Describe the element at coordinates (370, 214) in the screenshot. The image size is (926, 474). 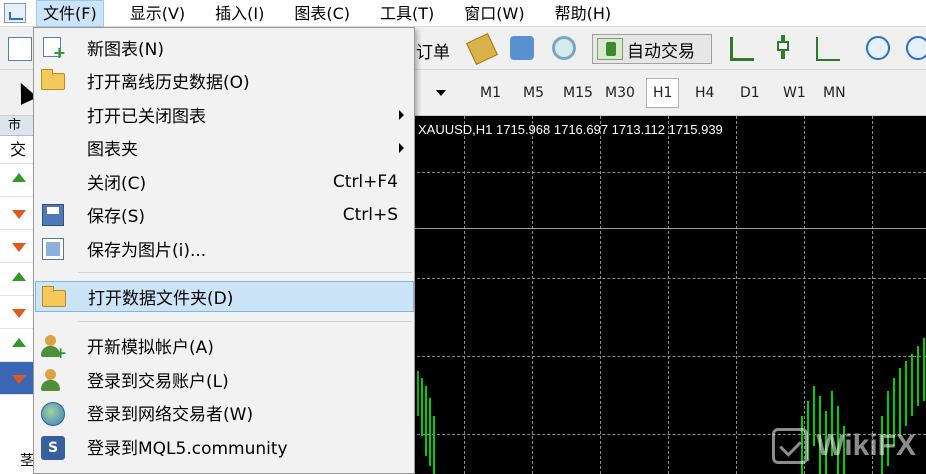
I see `menu-shortcut: Ctrl+S` at that location.